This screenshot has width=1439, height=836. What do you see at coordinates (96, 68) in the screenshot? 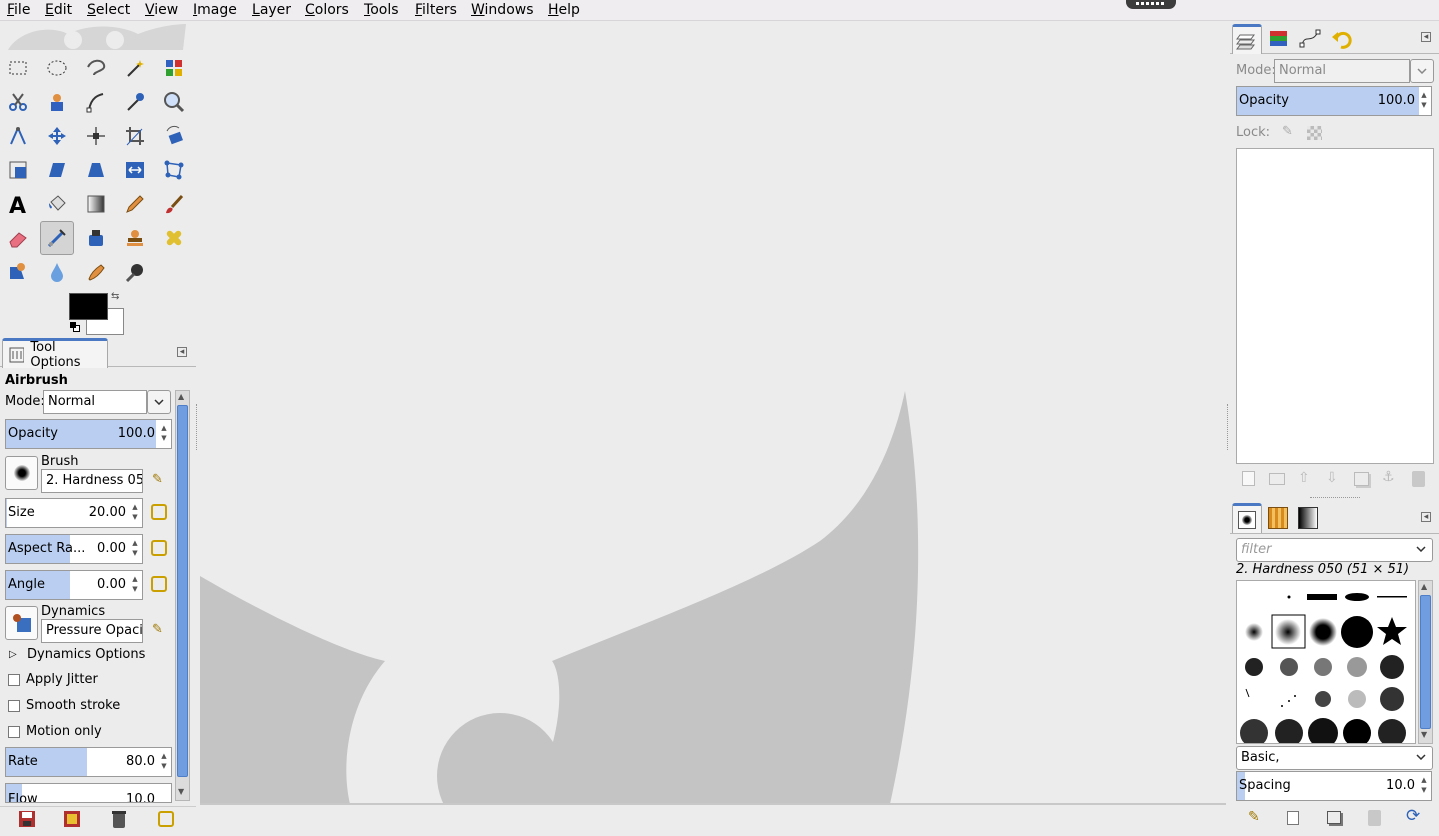
I see `free-select-tool-button` at bounding box center [96, 68].